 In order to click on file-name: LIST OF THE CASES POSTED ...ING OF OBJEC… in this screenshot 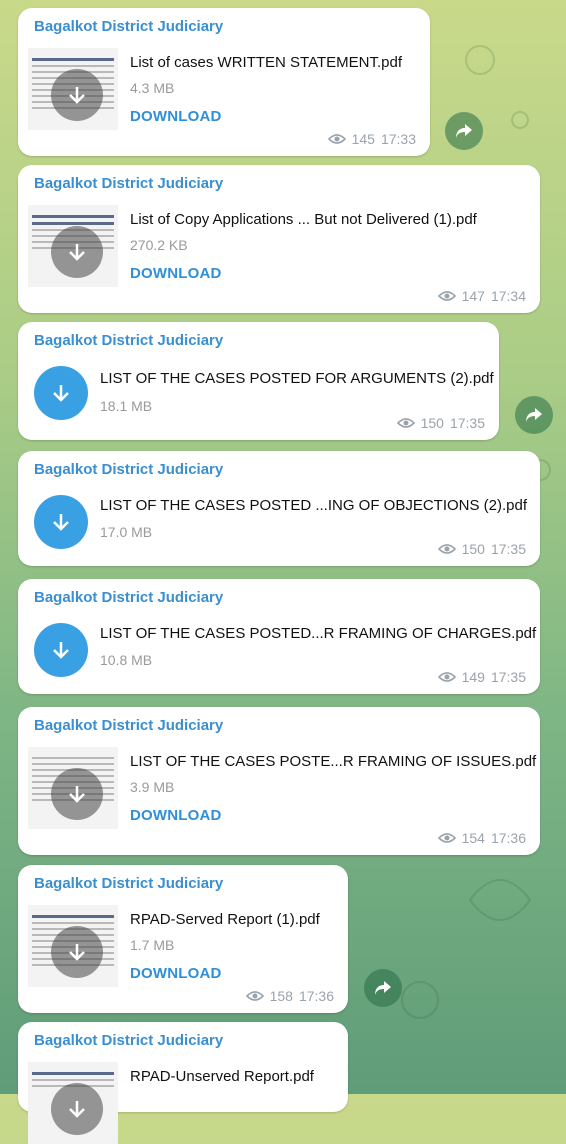, I will do `click(314, 505)`.